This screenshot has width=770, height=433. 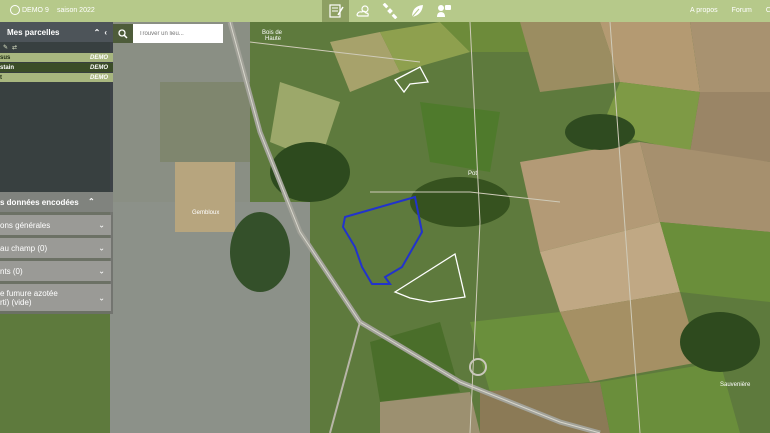 I want to click on accordion-field-observations: au champ (0) ⌄, so click(x=55, y=248).